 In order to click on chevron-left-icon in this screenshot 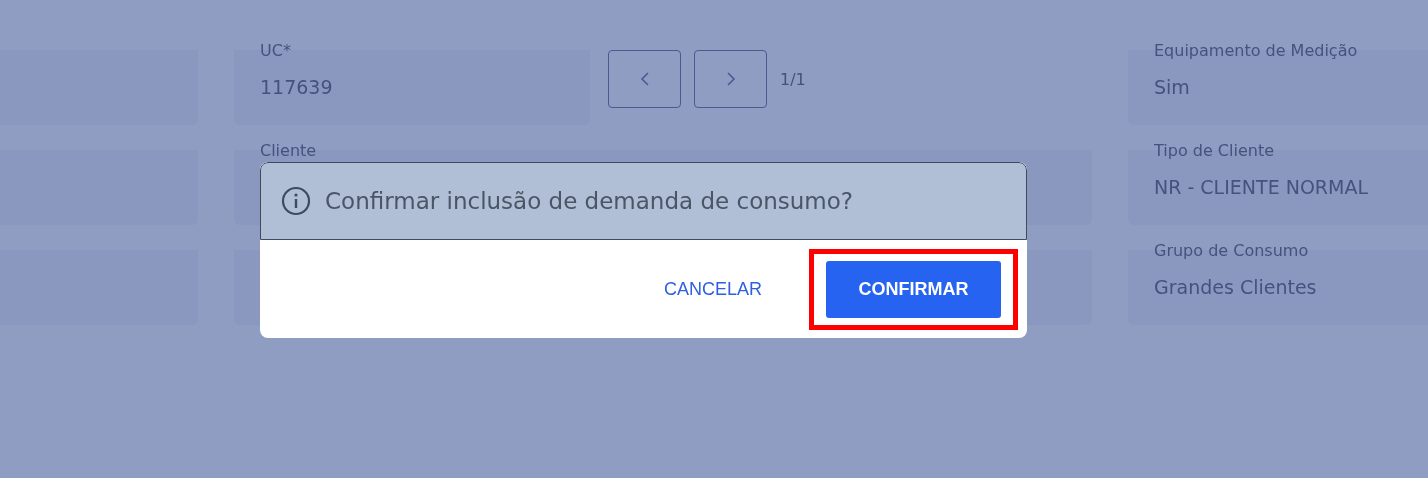, I will do `click(644, 79)`.